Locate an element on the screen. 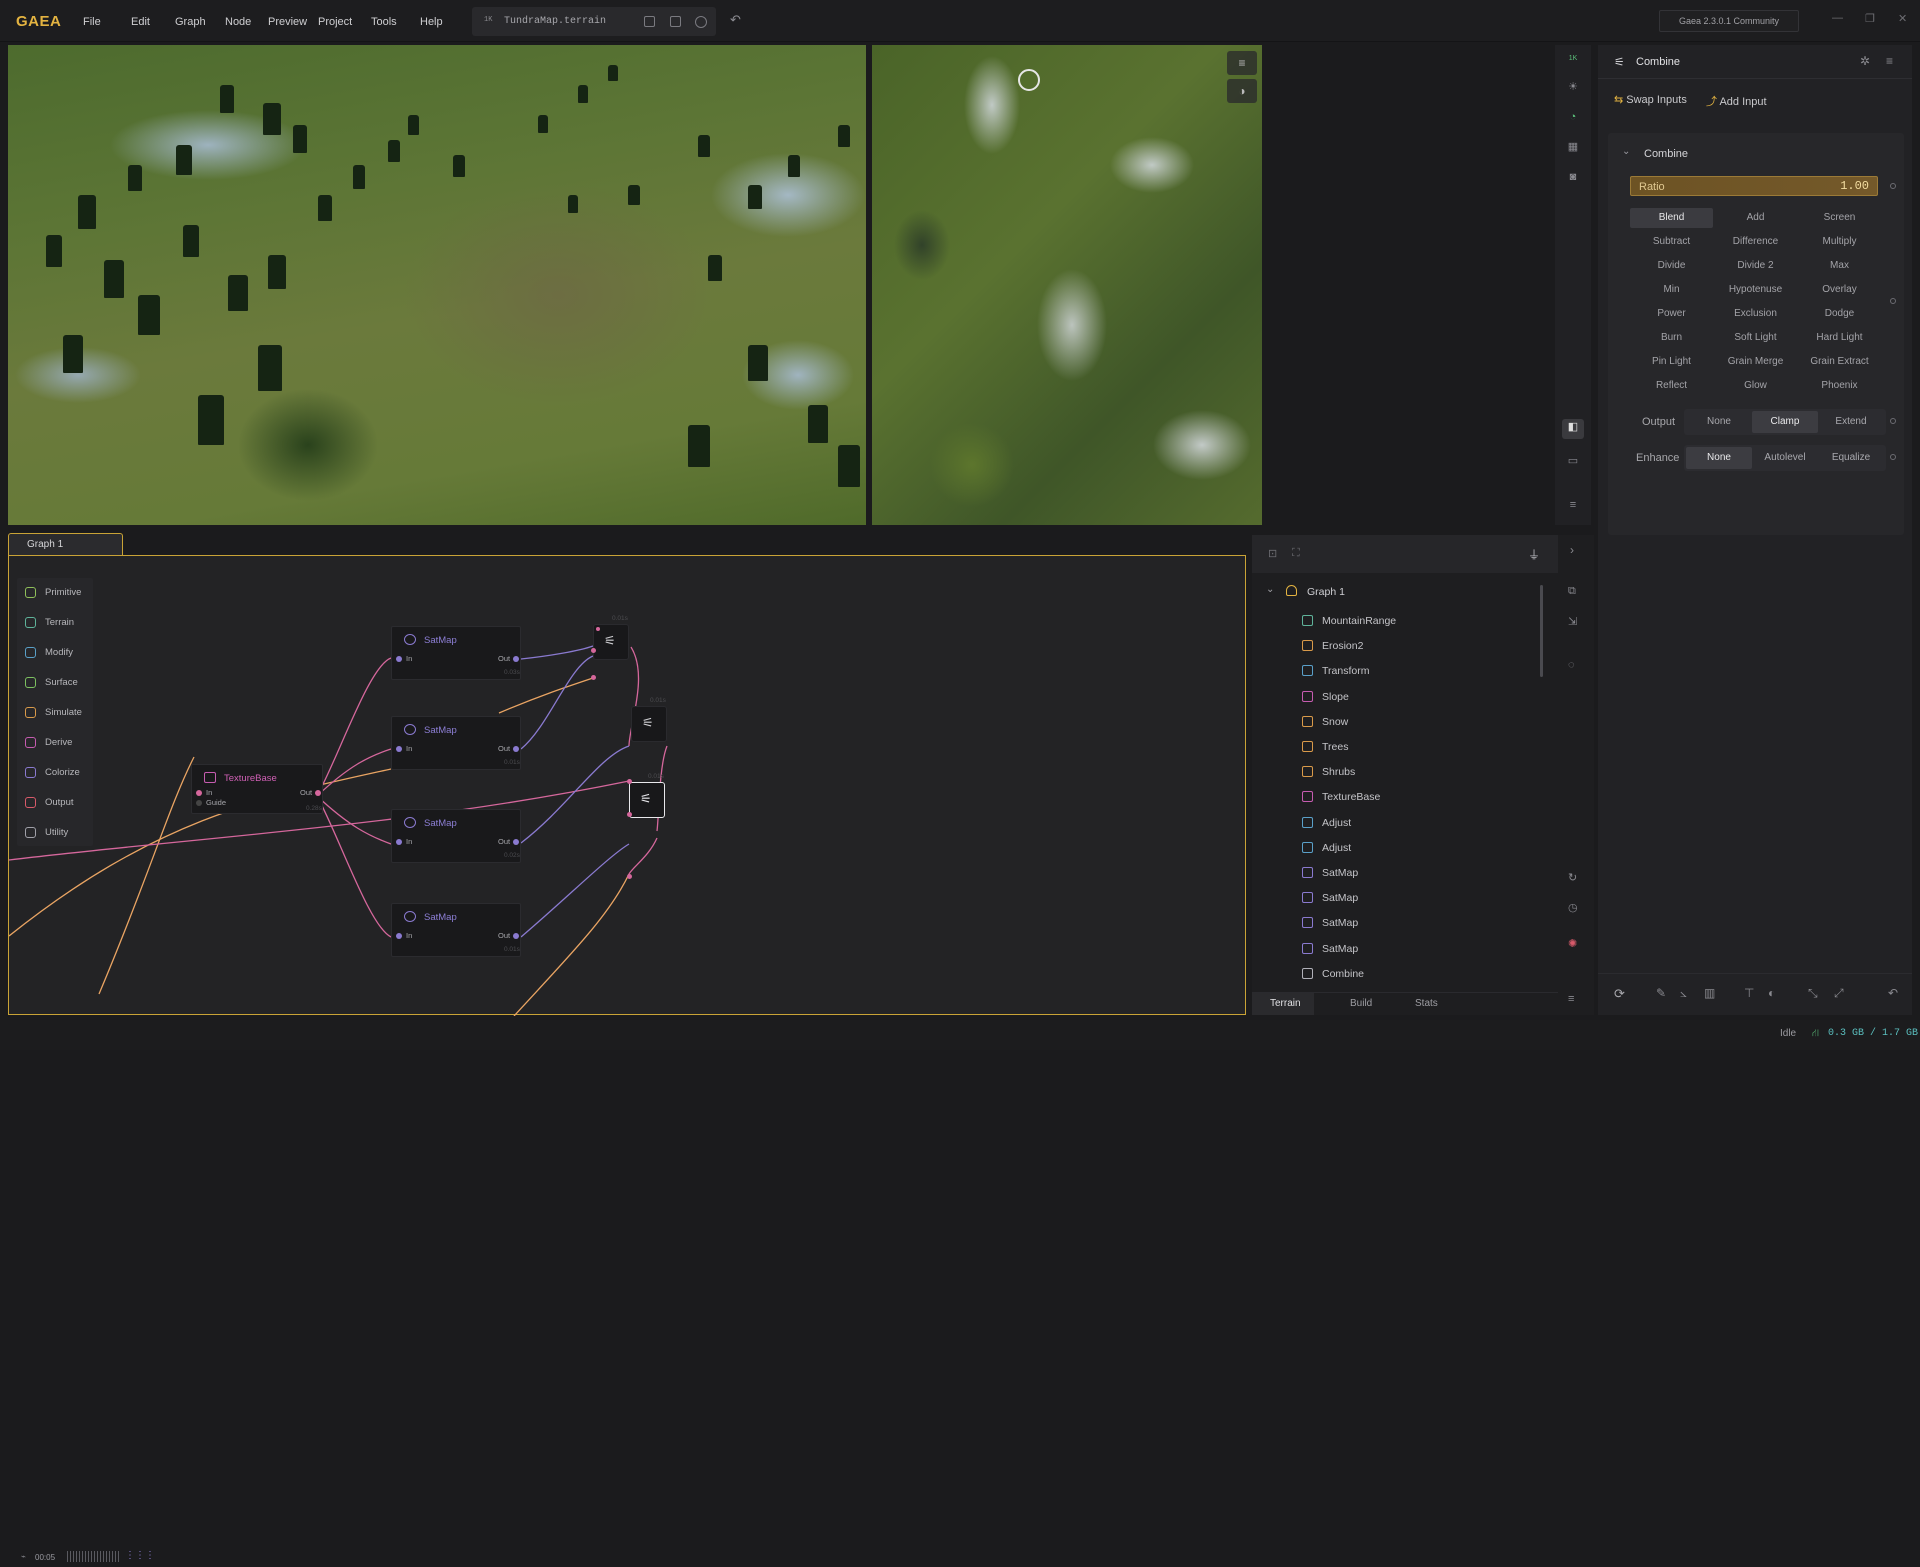  palette-primitive: Primitive is located at coordinates (60, 593).